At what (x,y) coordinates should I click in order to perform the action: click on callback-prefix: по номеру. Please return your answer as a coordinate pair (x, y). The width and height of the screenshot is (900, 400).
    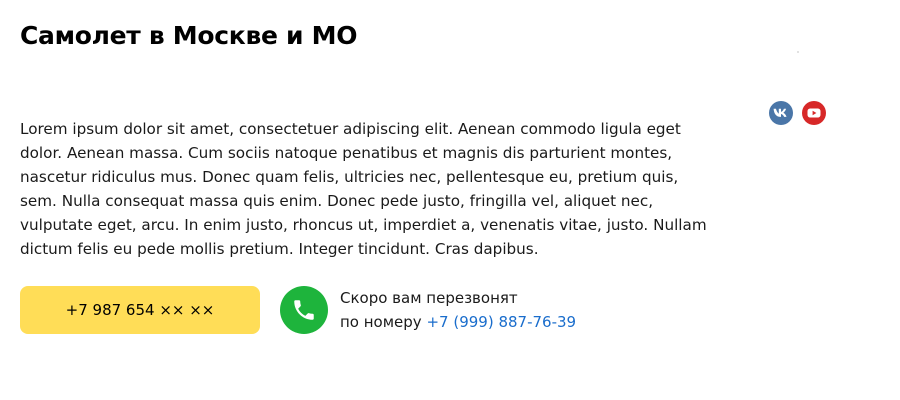
    Looking at the image, I should click on (381, 322).